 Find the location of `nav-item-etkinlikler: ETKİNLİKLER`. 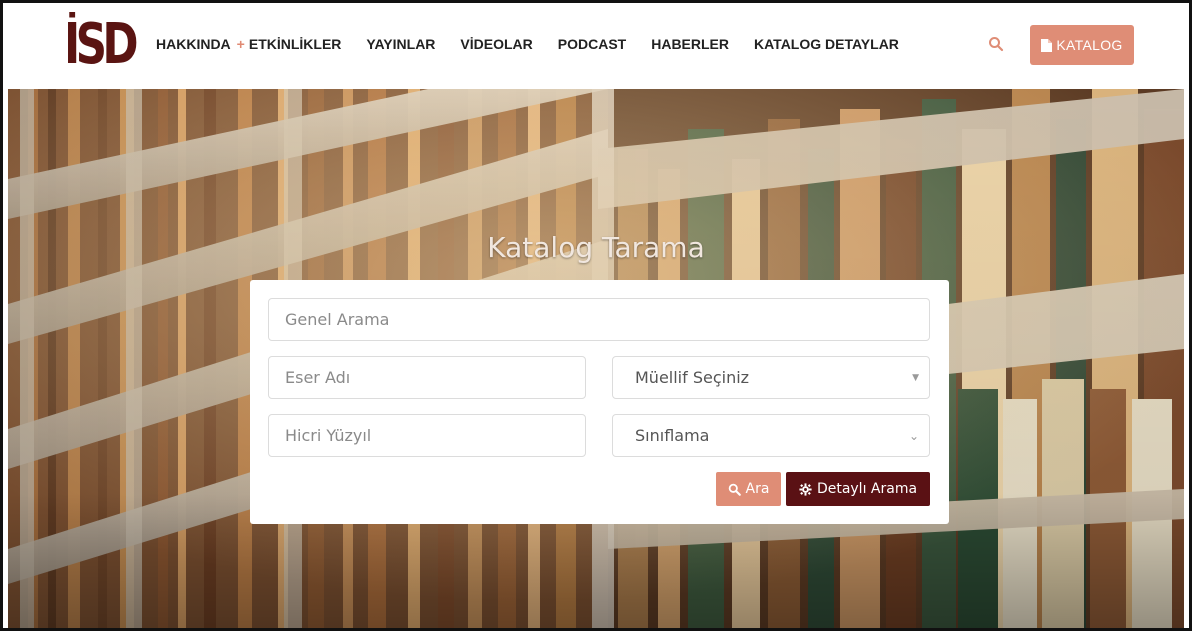

nav-item-etkinlikler: ETKİNLİKLER is located at coordinates (295, 44).